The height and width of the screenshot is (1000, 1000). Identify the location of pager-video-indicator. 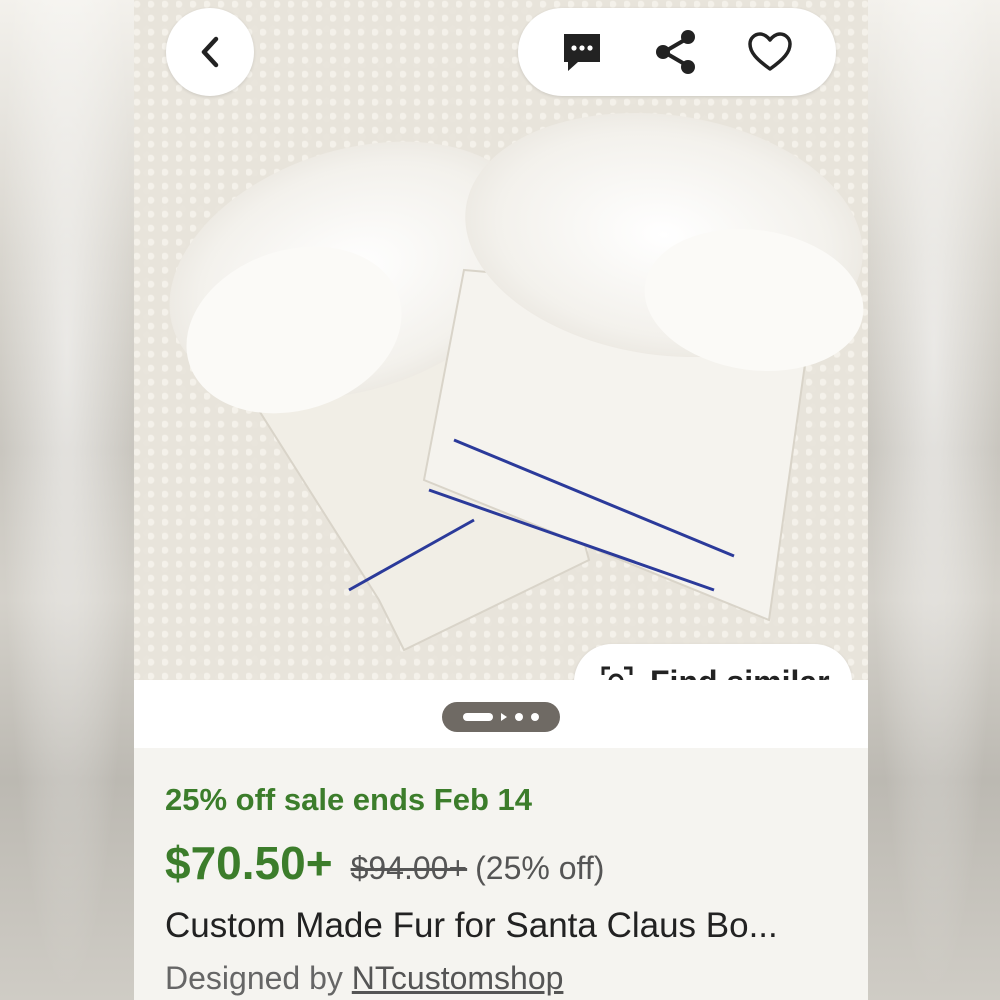
(504, 717).